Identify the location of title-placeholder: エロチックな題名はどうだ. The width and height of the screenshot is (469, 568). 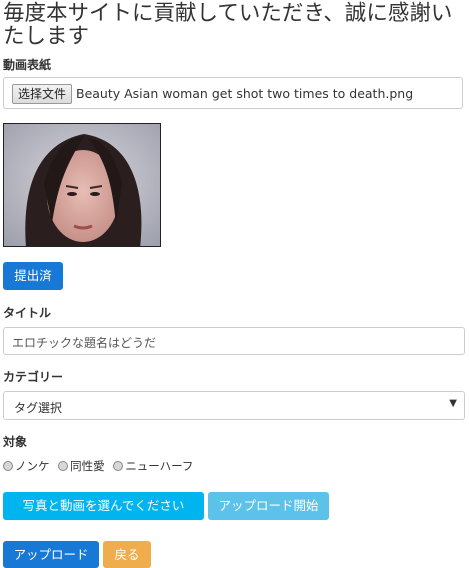
(84, 343).